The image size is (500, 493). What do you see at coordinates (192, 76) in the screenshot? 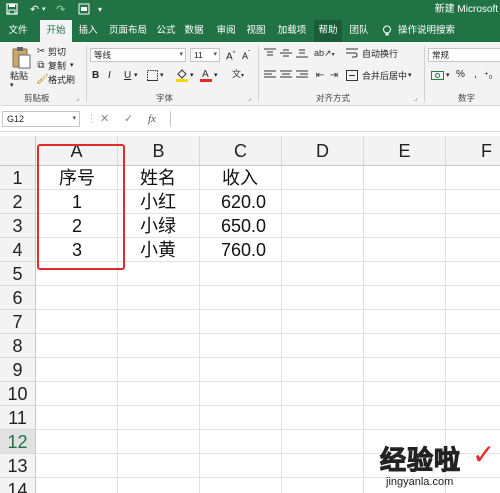
I see `fill-color-dropdown-icon: ▾` at bounding box center [192, 76].